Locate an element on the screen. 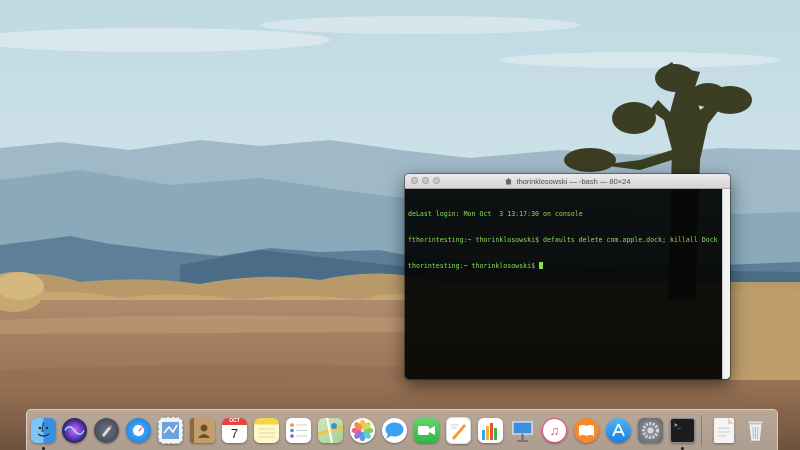 The height and width of the screenshot is (450, 800). scrollbar is located at coordinates (726, 284).